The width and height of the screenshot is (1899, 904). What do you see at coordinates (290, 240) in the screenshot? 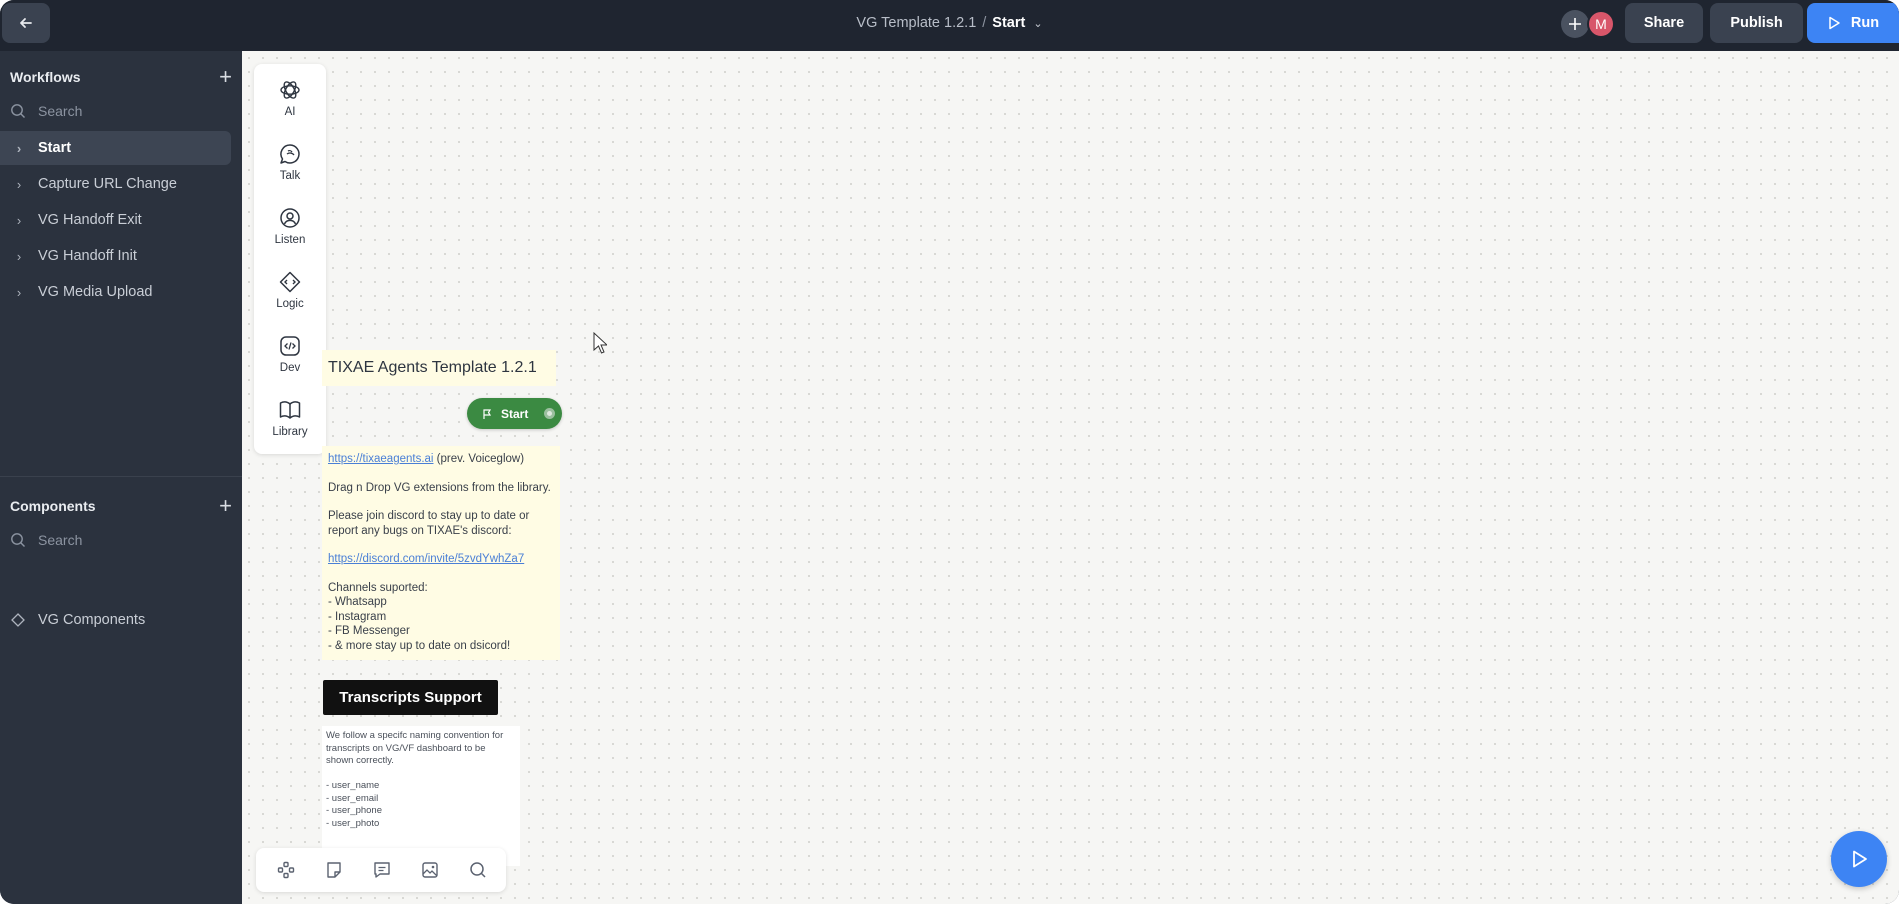
I see `tool-label: Listen` at bounding box center [290, 240].